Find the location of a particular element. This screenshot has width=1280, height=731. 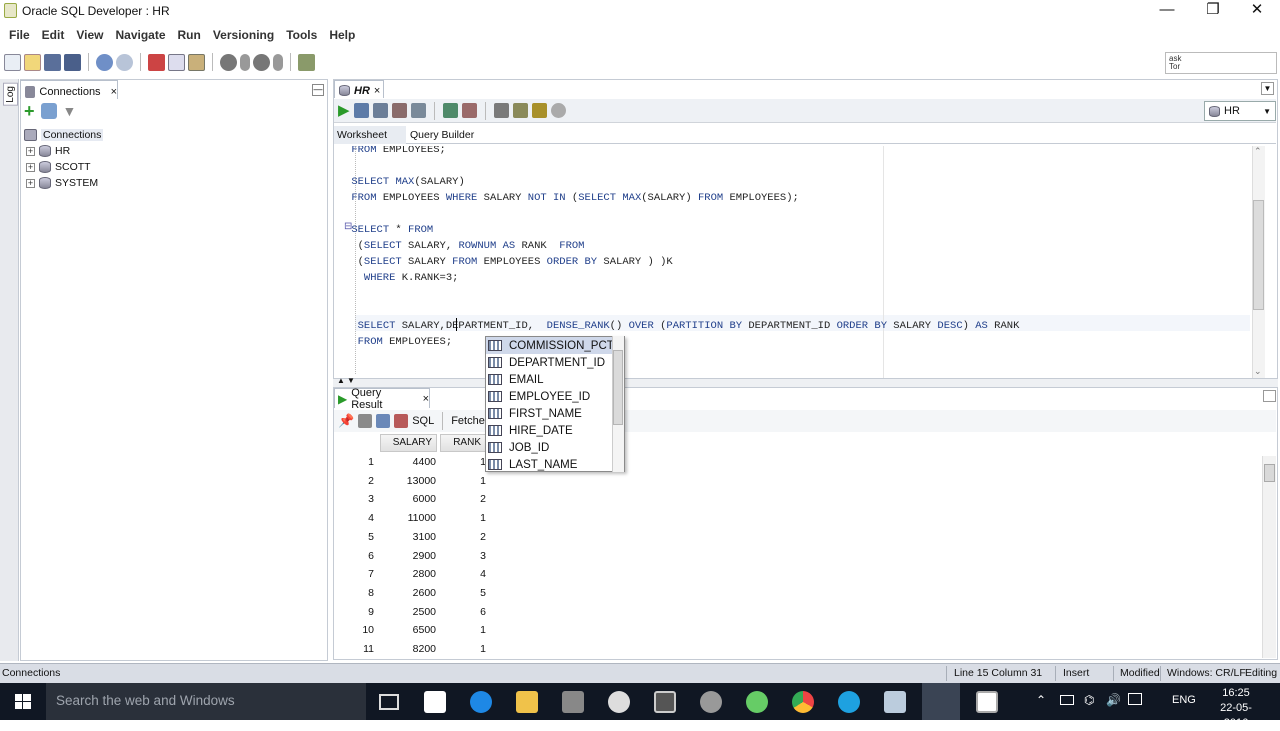

editor-menu-dropdown: ▼ is located at coordinates (1267, 88).